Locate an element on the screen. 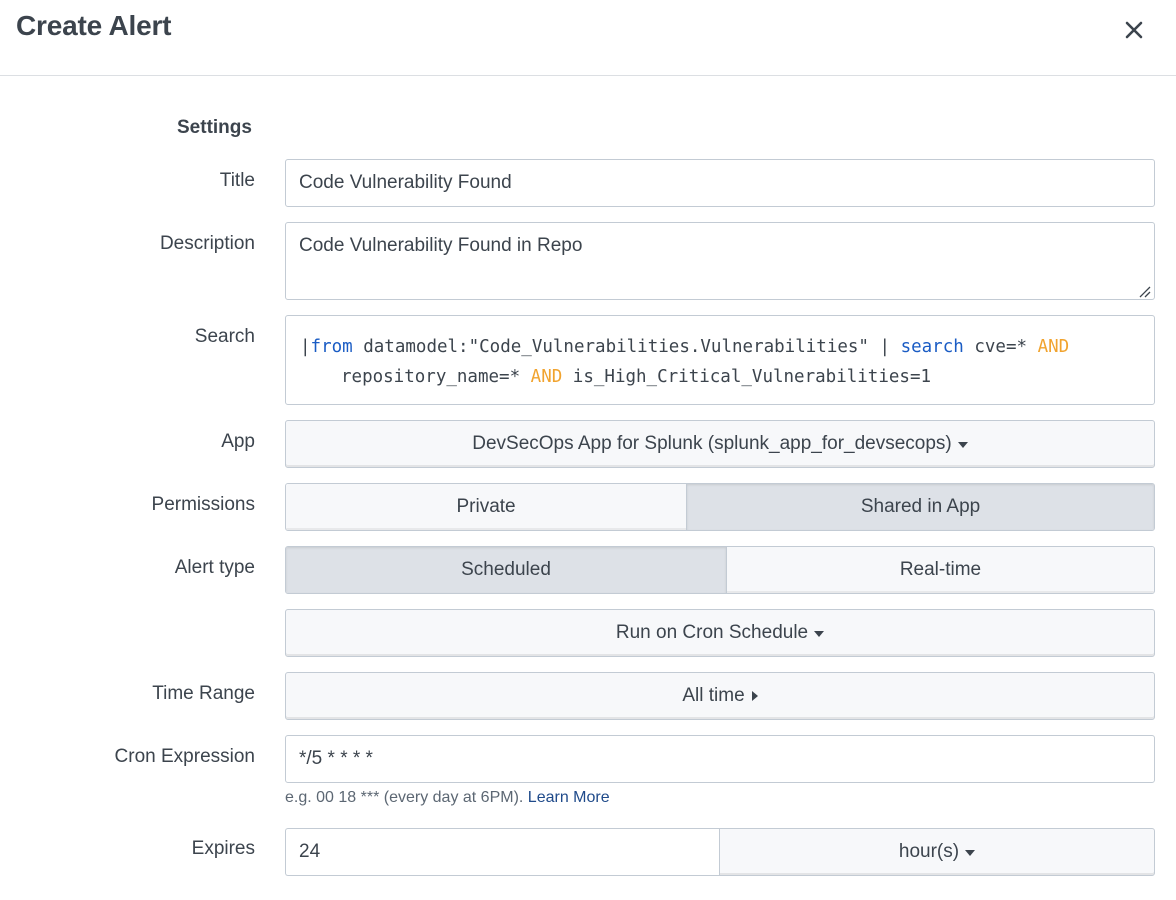 Image resolution: width=1176 pixels, height=900 pixels. time-range-label: Time Range is located at coordinates (203, 693).